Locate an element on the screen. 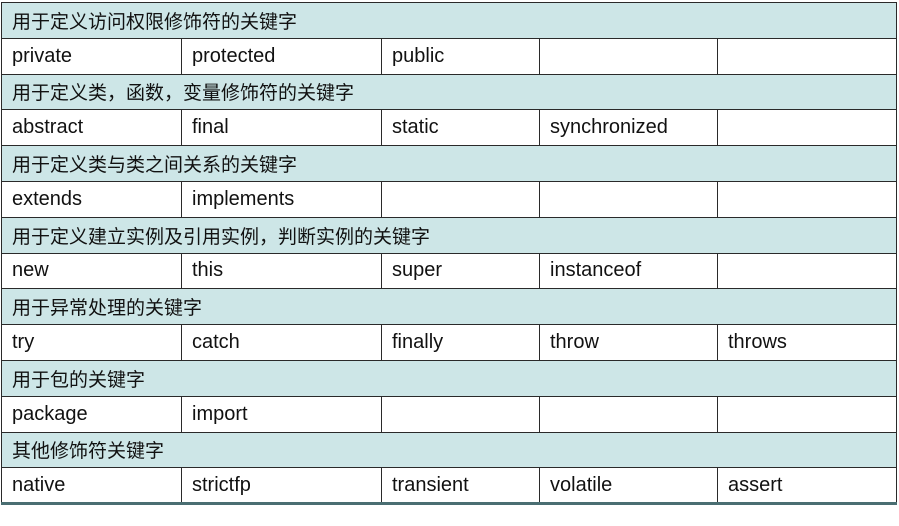 The height and width of the screenshot is (526, 899). keyword-cell: new is located at coordinates (91, 271).